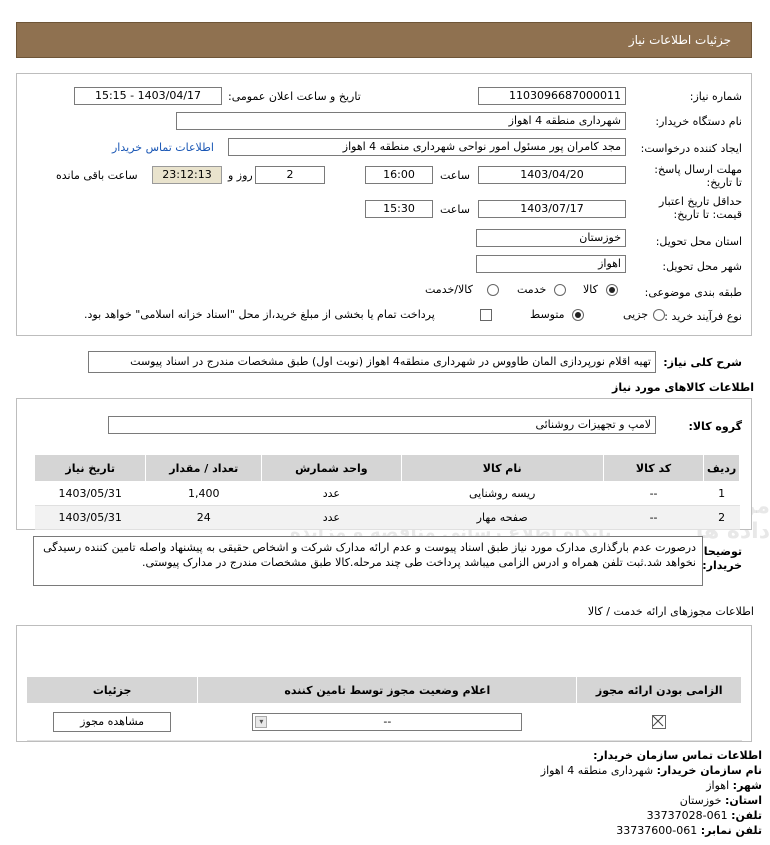 Image resolution: width=770 pixels, height=845 pixels. I want to click on contact-city-label: شهر:, so click(747, 785).